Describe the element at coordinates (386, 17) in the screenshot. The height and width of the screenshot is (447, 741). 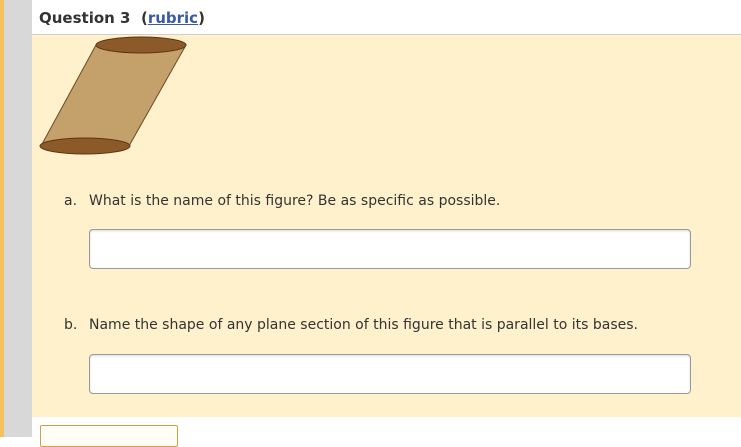
I see `question-header: Question 3 (rubric)` at that location.